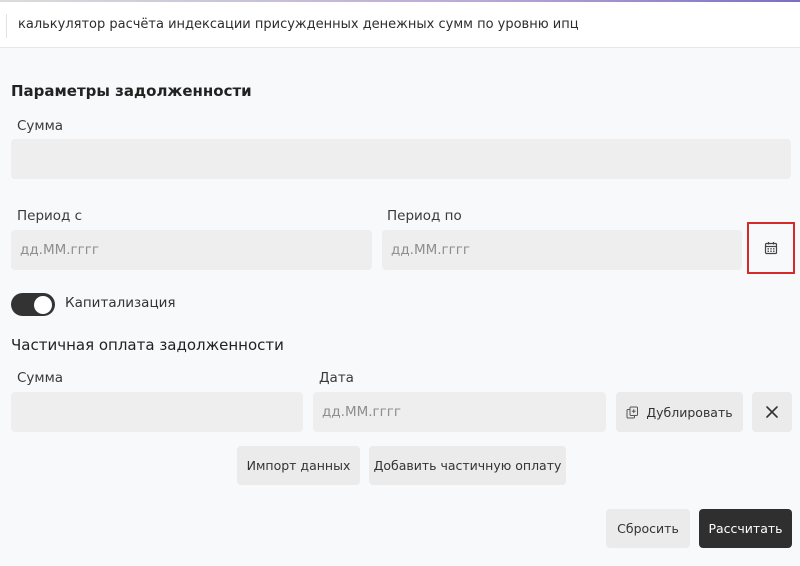 The image size is (800, 566). What do you see at coordinates (147, 345) in the screenshot?
I see `partial-payment-title: Частичная оплата задолженности` at bounding box center [147, 345].